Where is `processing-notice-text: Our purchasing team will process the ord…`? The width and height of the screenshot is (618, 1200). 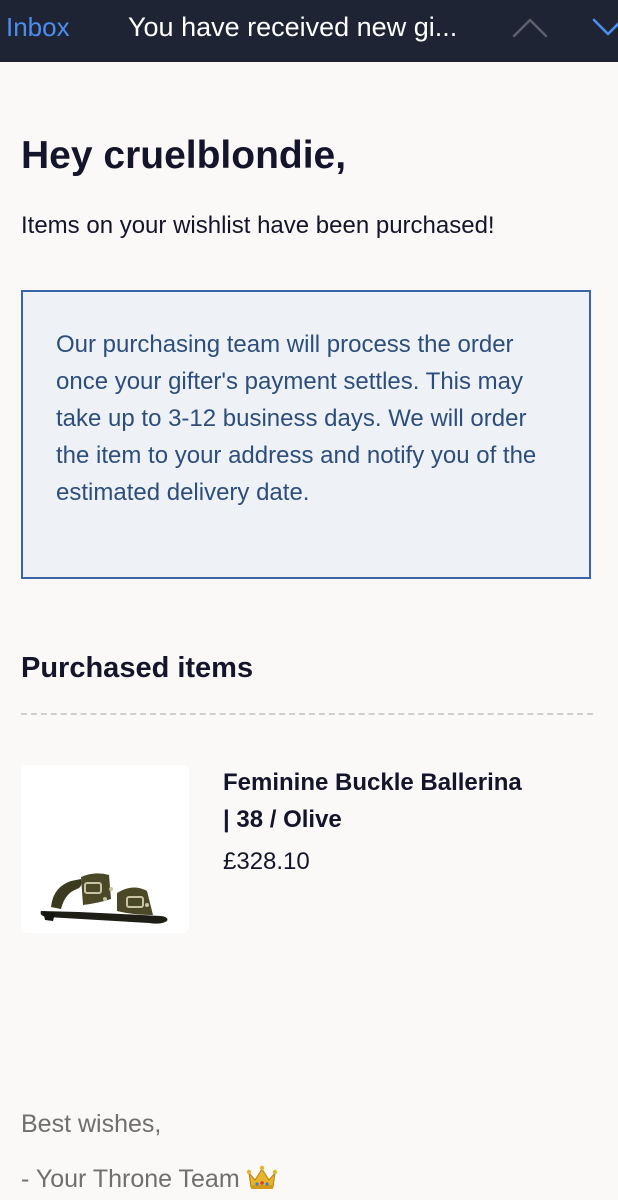
processing-notice-text: Our purchasing team will process the ord… is located at coordinates (296, 418).